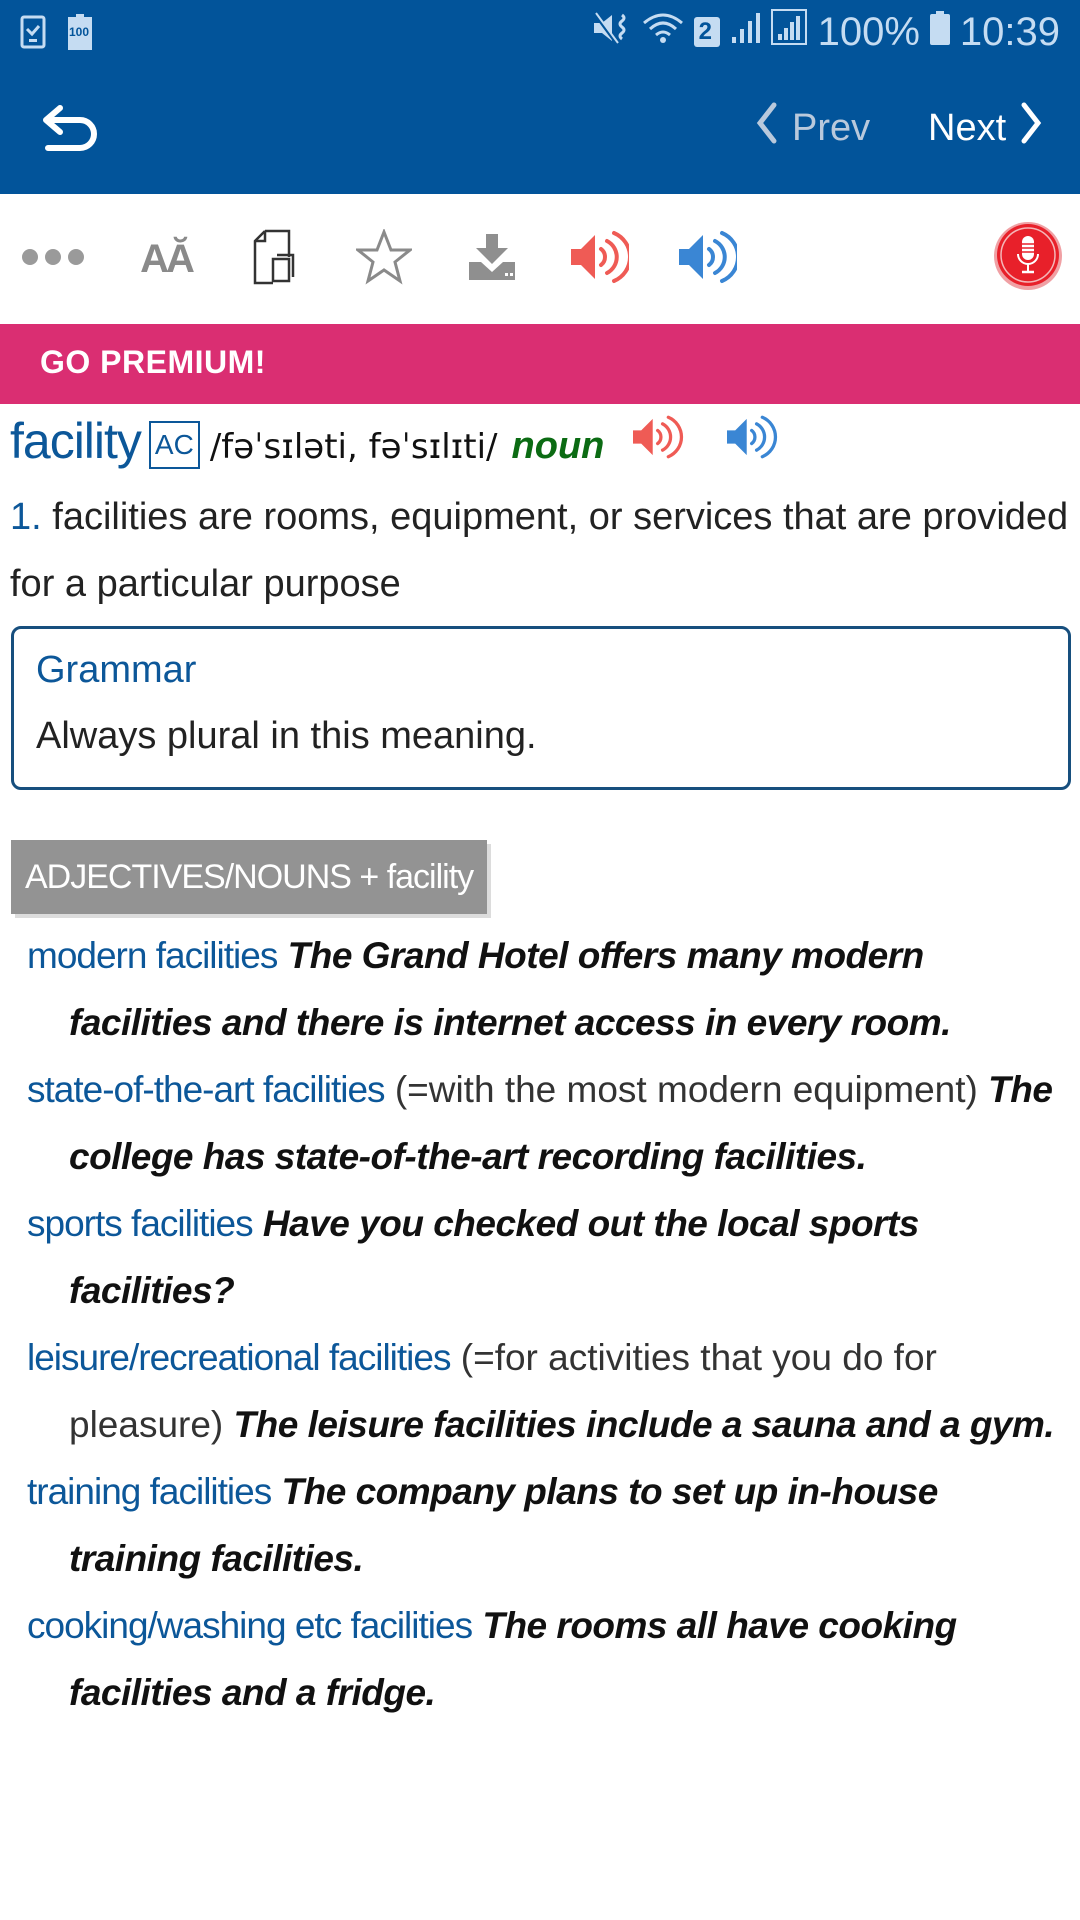  Describe the element at coordinates (663, 32) in the screenshot. I see `wifi-icon` at that location.